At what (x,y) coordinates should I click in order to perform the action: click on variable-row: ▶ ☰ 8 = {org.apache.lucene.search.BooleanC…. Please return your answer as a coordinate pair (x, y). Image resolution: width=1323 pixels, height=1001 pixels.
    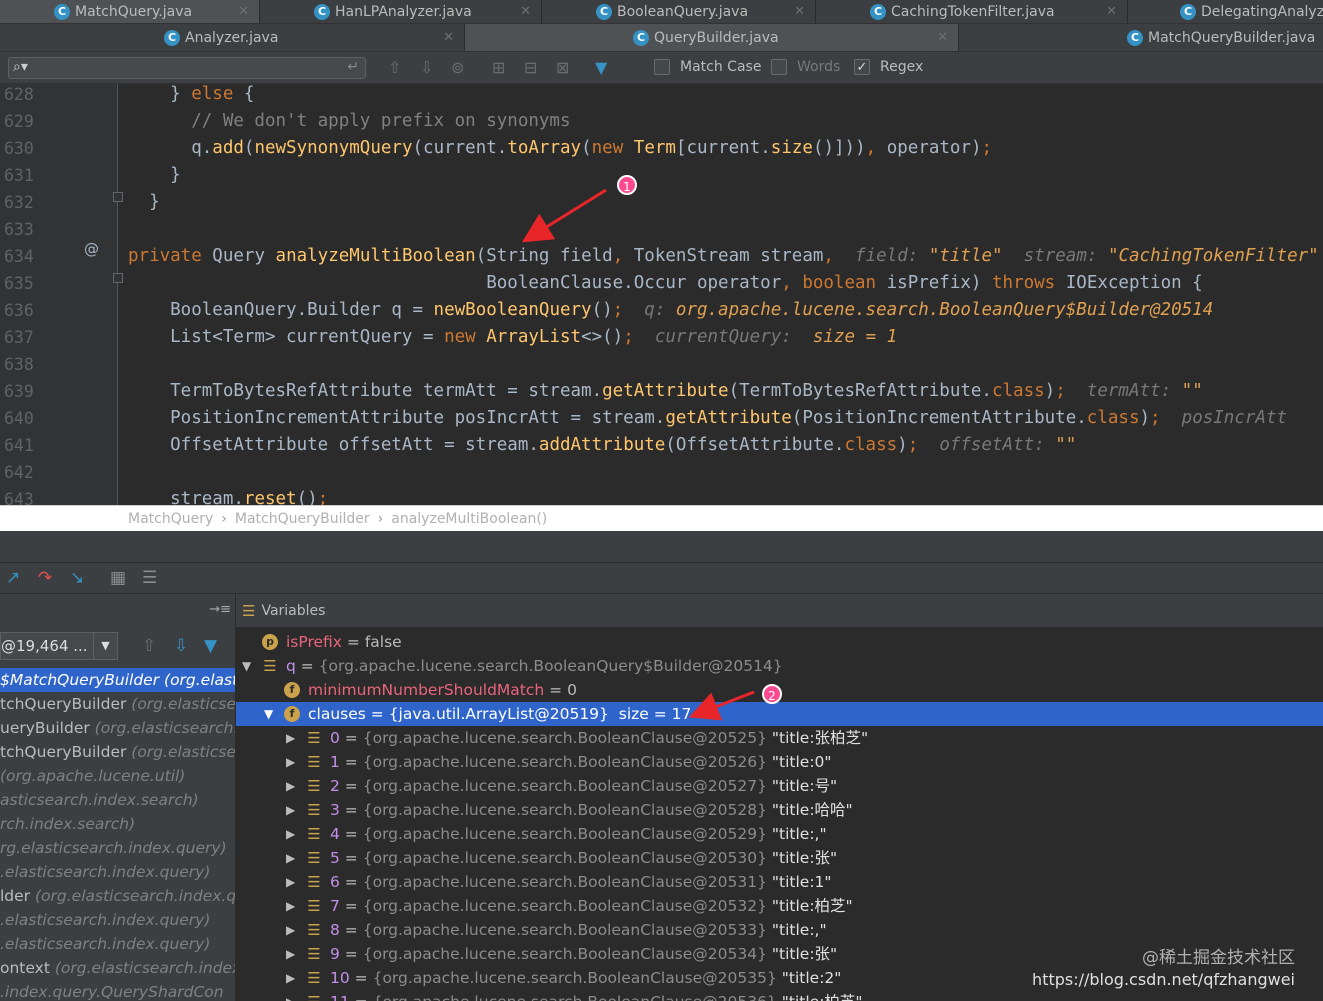
    Looking at the image, I should click on (779, 930).